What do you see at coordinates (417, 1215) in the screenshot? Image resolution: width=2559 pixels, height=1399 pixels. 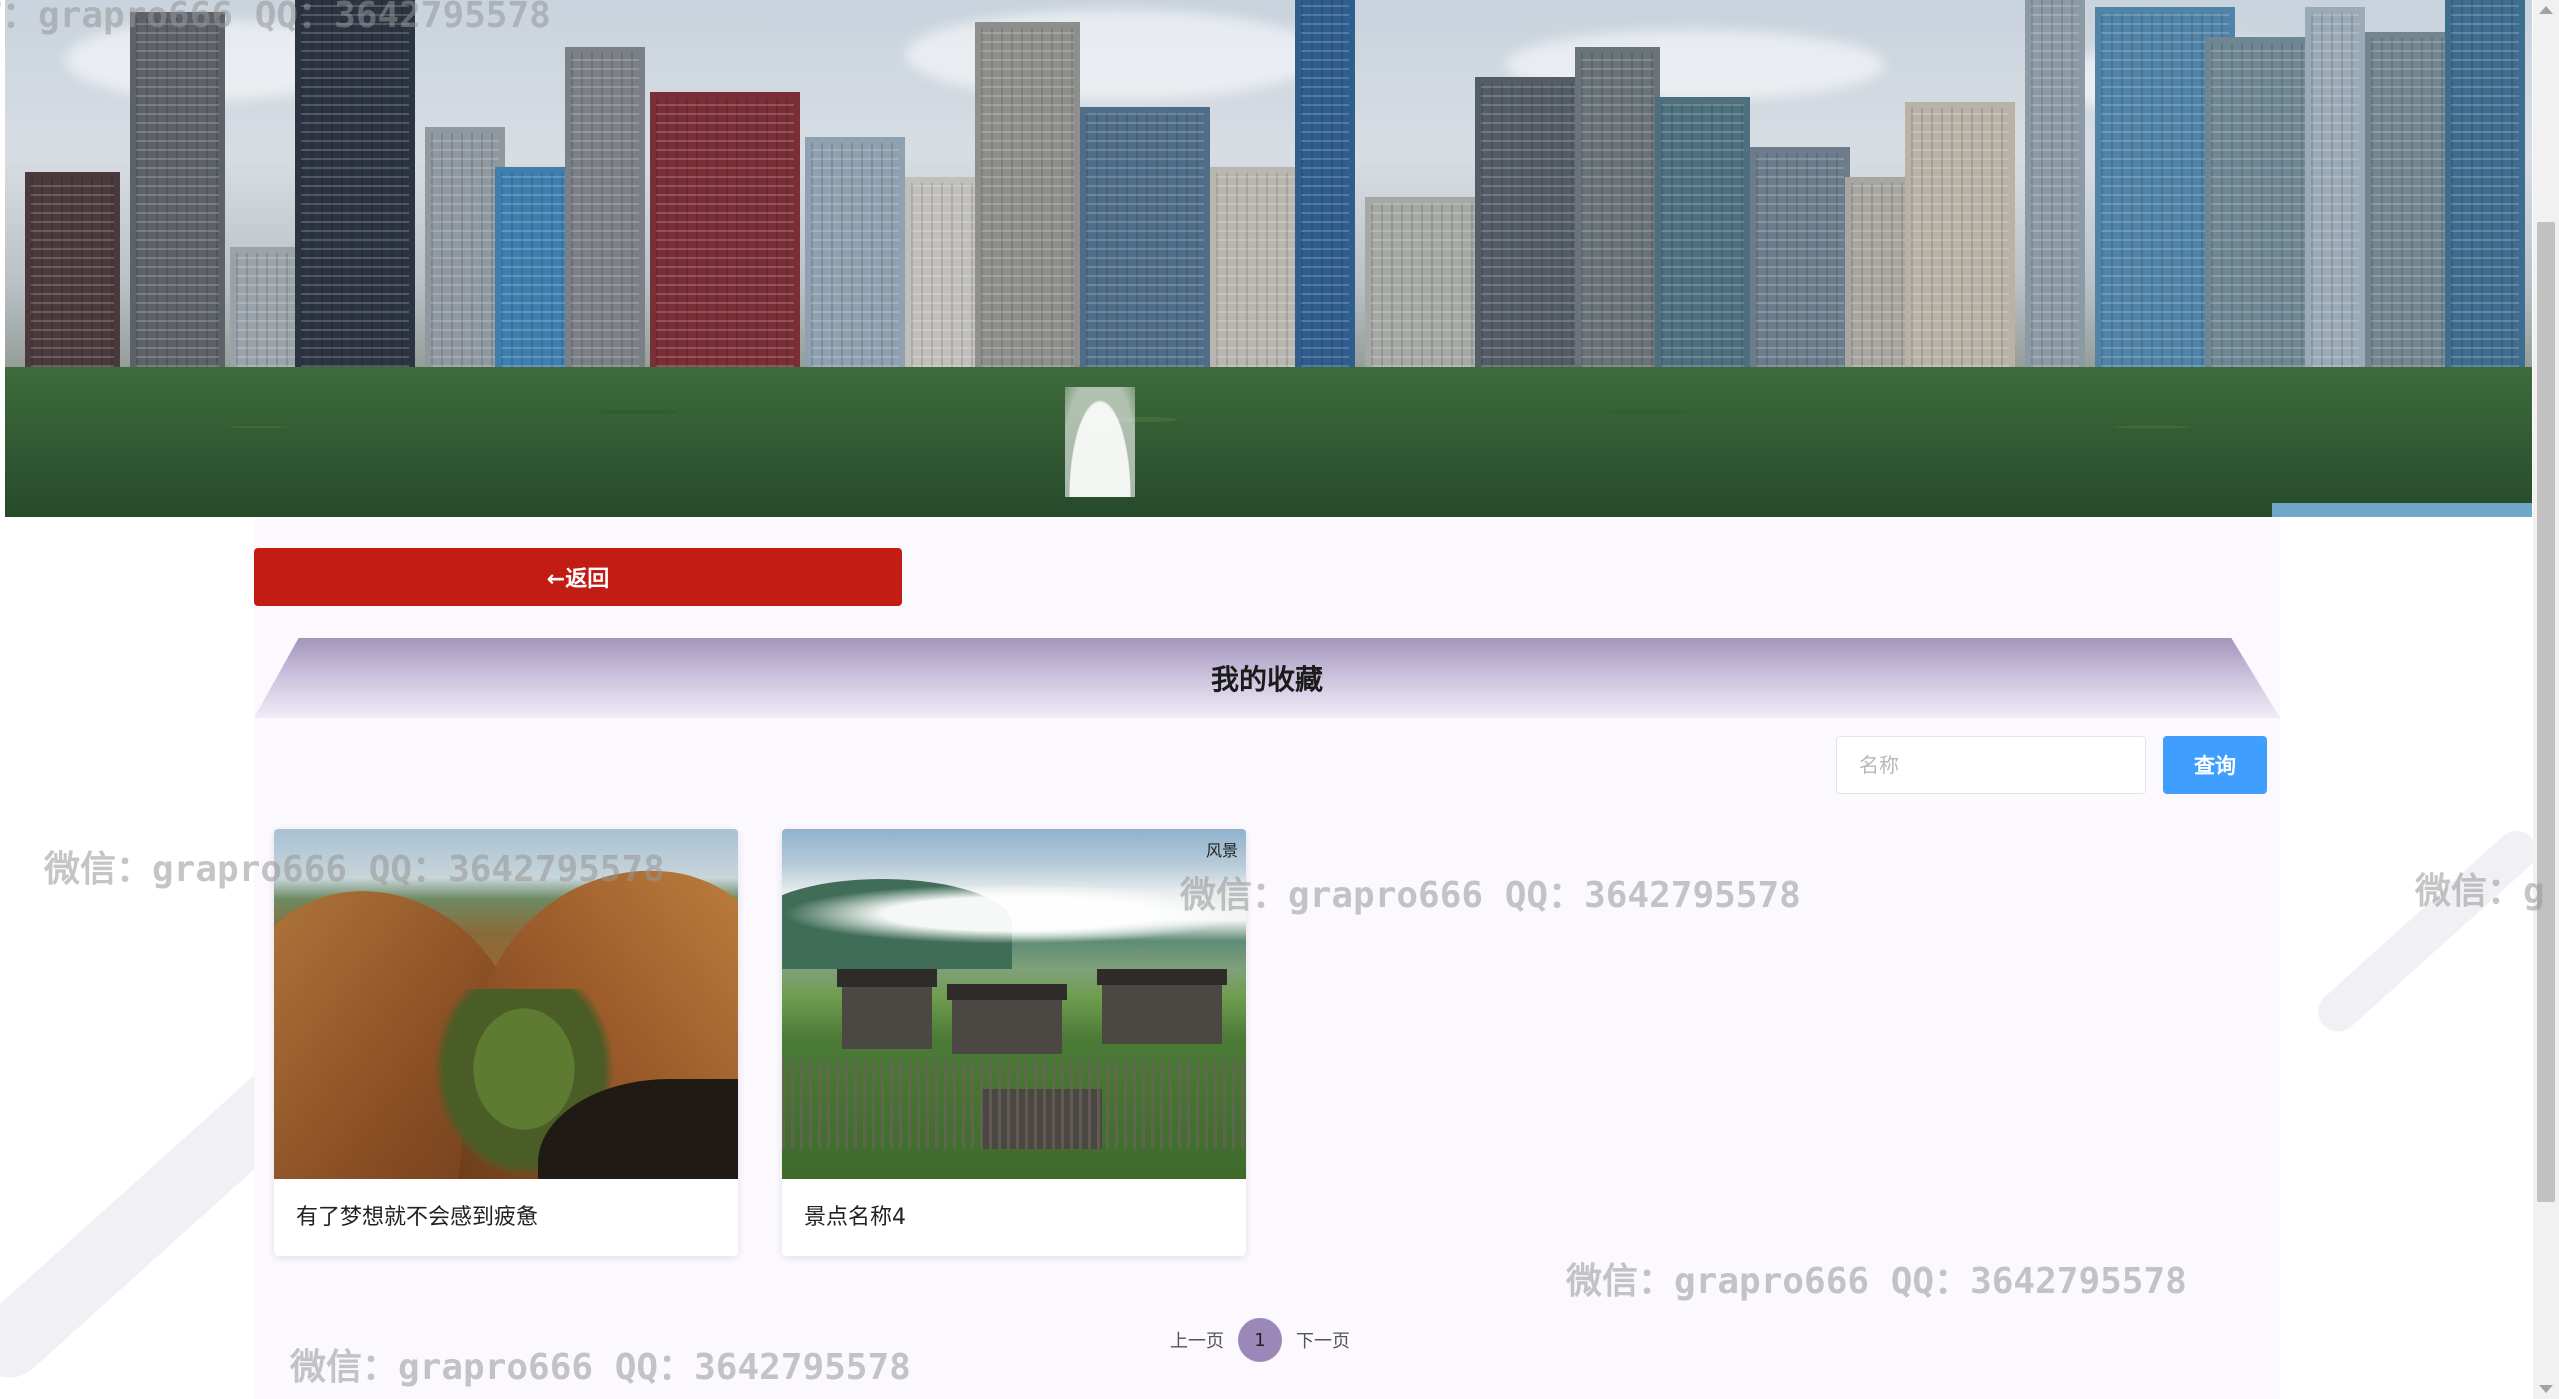 I see `favorite-card-title: 有了梦想就不会感到疲惫` at bounding box center [417, 1215].